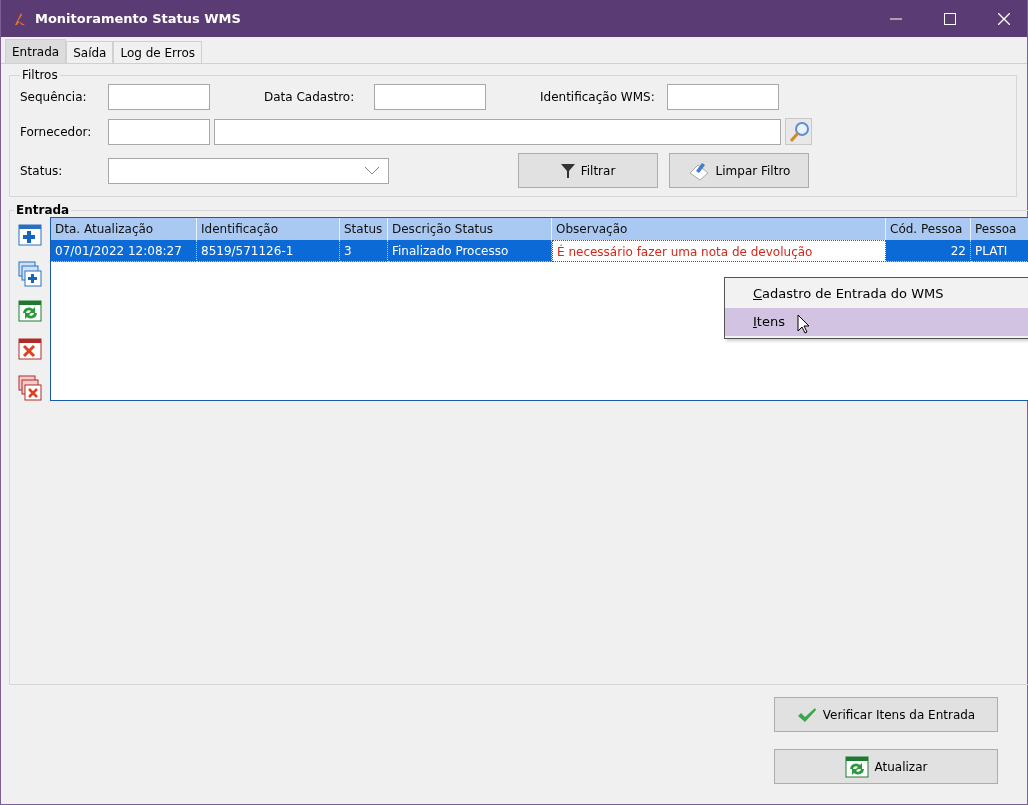 This screenshot has height=805, width=1028. Describe the element at coordinates (999, 229) in the screenshot. I see `column-header: Pessoa` at that location.